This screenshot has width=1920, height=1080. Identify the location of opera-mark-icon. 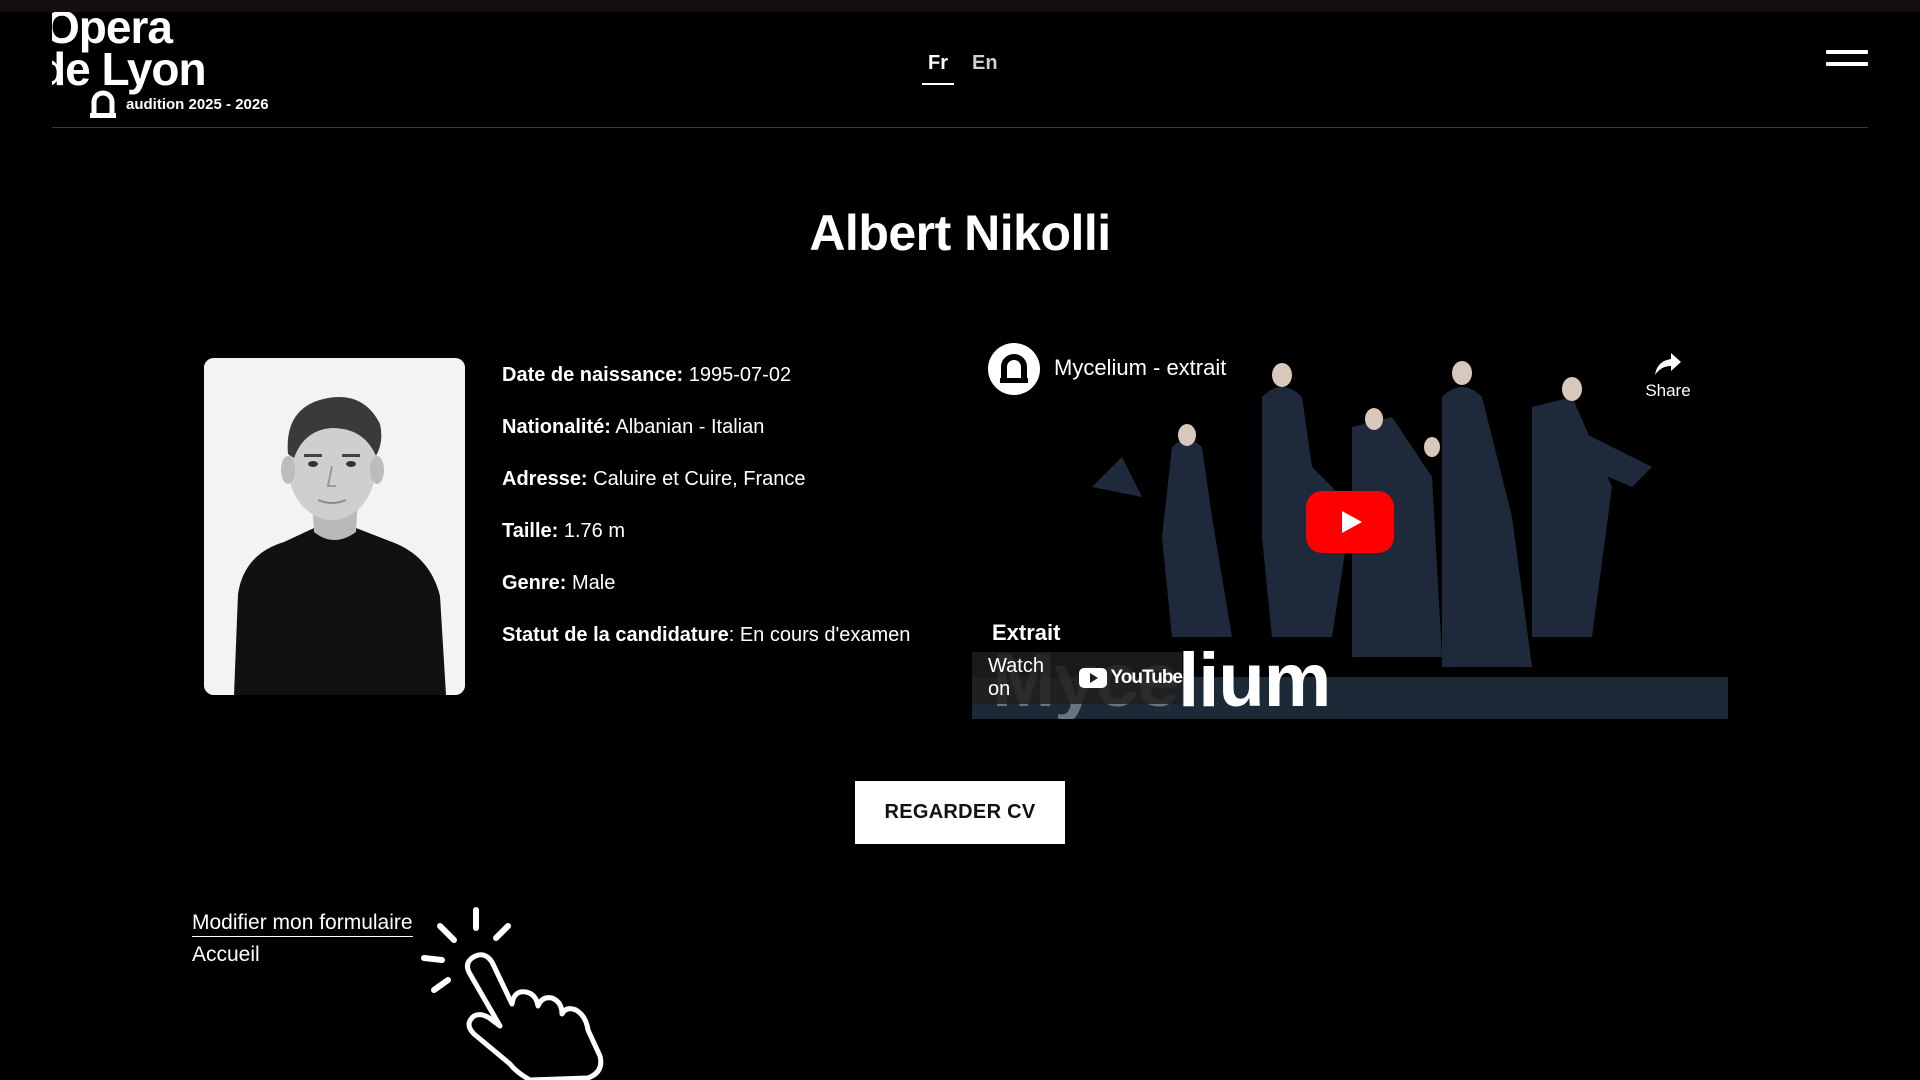
(103, 104).